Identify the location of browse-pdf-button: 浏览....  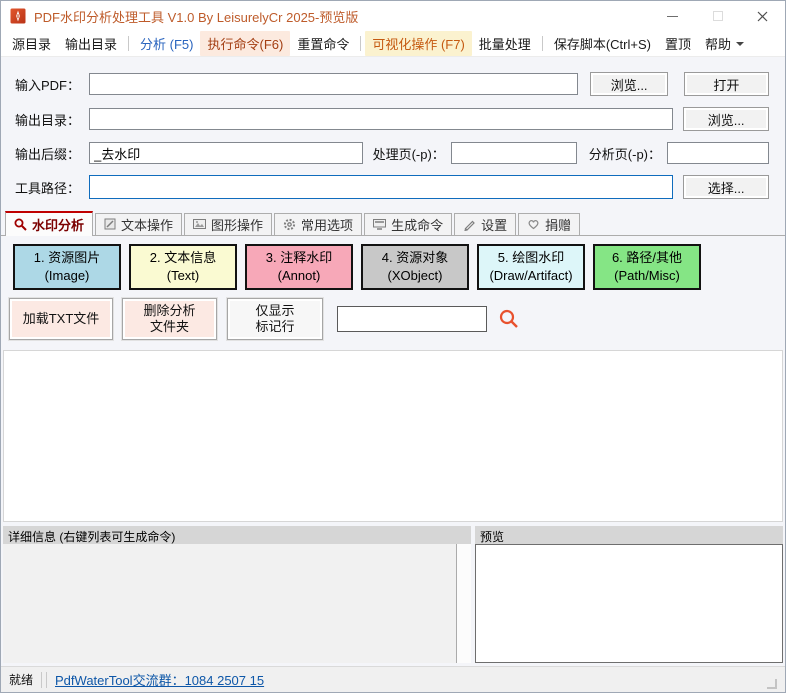
(629, 84).